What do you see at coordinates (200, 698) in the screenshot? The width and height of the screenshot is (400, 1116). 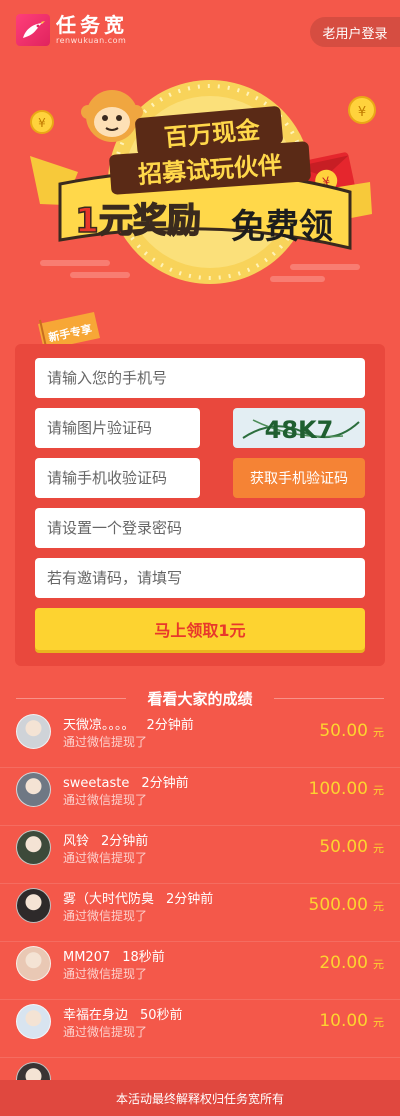 I see `results-title: 看看大家的成绩` at bounding box center [200, 698].